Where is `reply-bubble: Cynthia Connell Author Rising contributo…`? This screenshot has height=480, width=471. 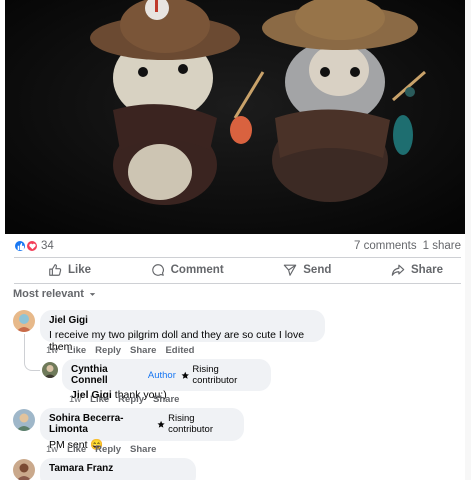
reply-bubble: Cynthia Connell Author Rising contributo… is located at coordinates (166, 380).